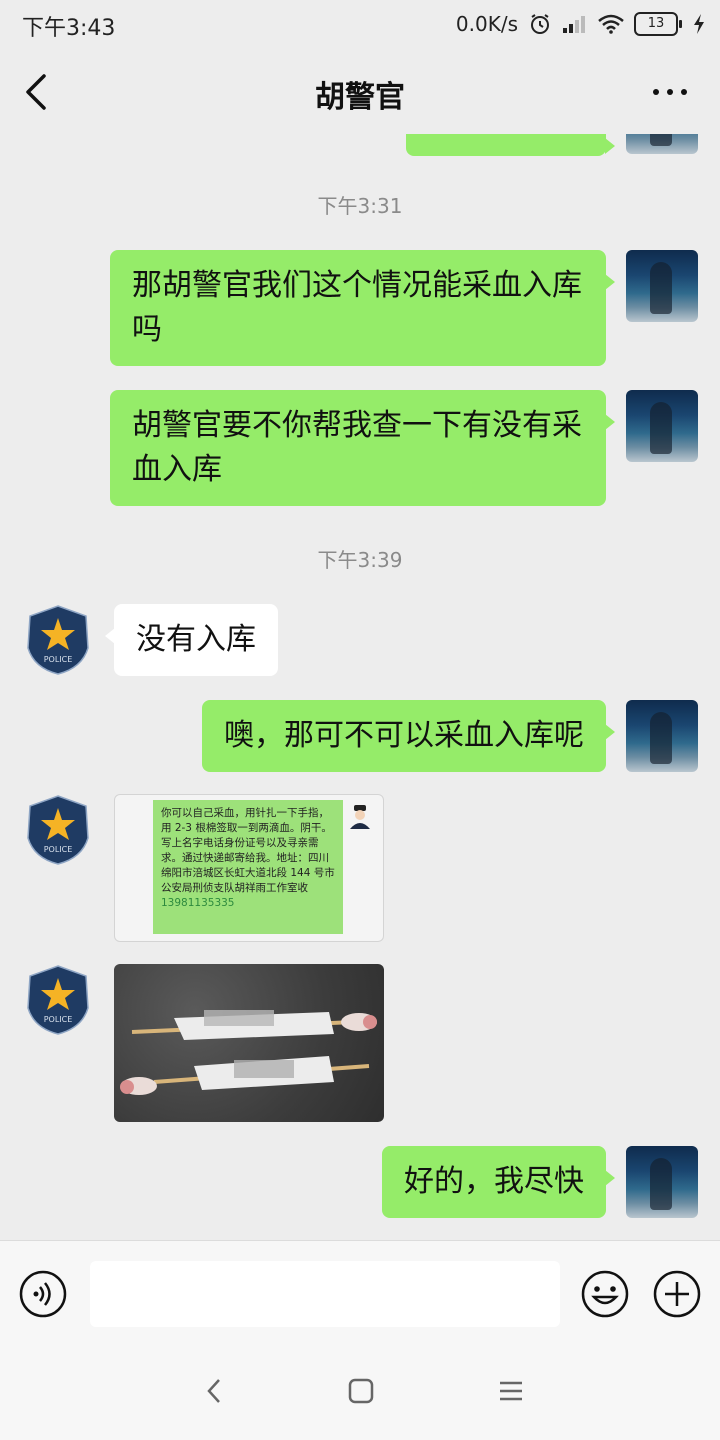 The height and width of the screenshot is (1440, 720). What do you see at coordinates (198, 903) in the screenshot?
I see `screenshot-phone: 13981135335` at bounding box center [198, 903].